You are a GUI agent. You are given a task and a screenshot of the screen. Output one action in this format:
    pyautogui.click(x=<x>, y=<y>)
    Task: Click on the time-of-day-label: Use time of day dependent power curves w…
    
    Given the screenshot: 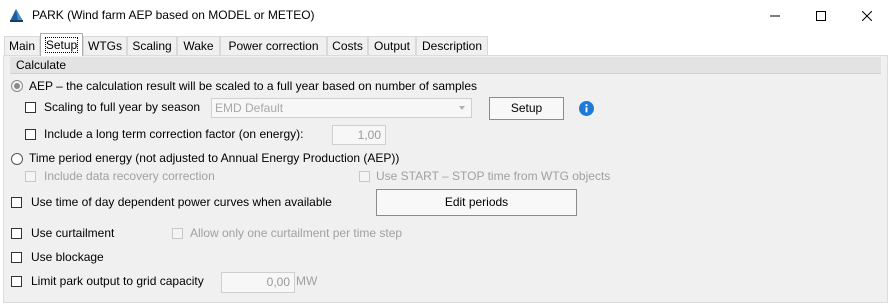 What is the action you would take?
    pyautogui.click(x=181, y=202)
    